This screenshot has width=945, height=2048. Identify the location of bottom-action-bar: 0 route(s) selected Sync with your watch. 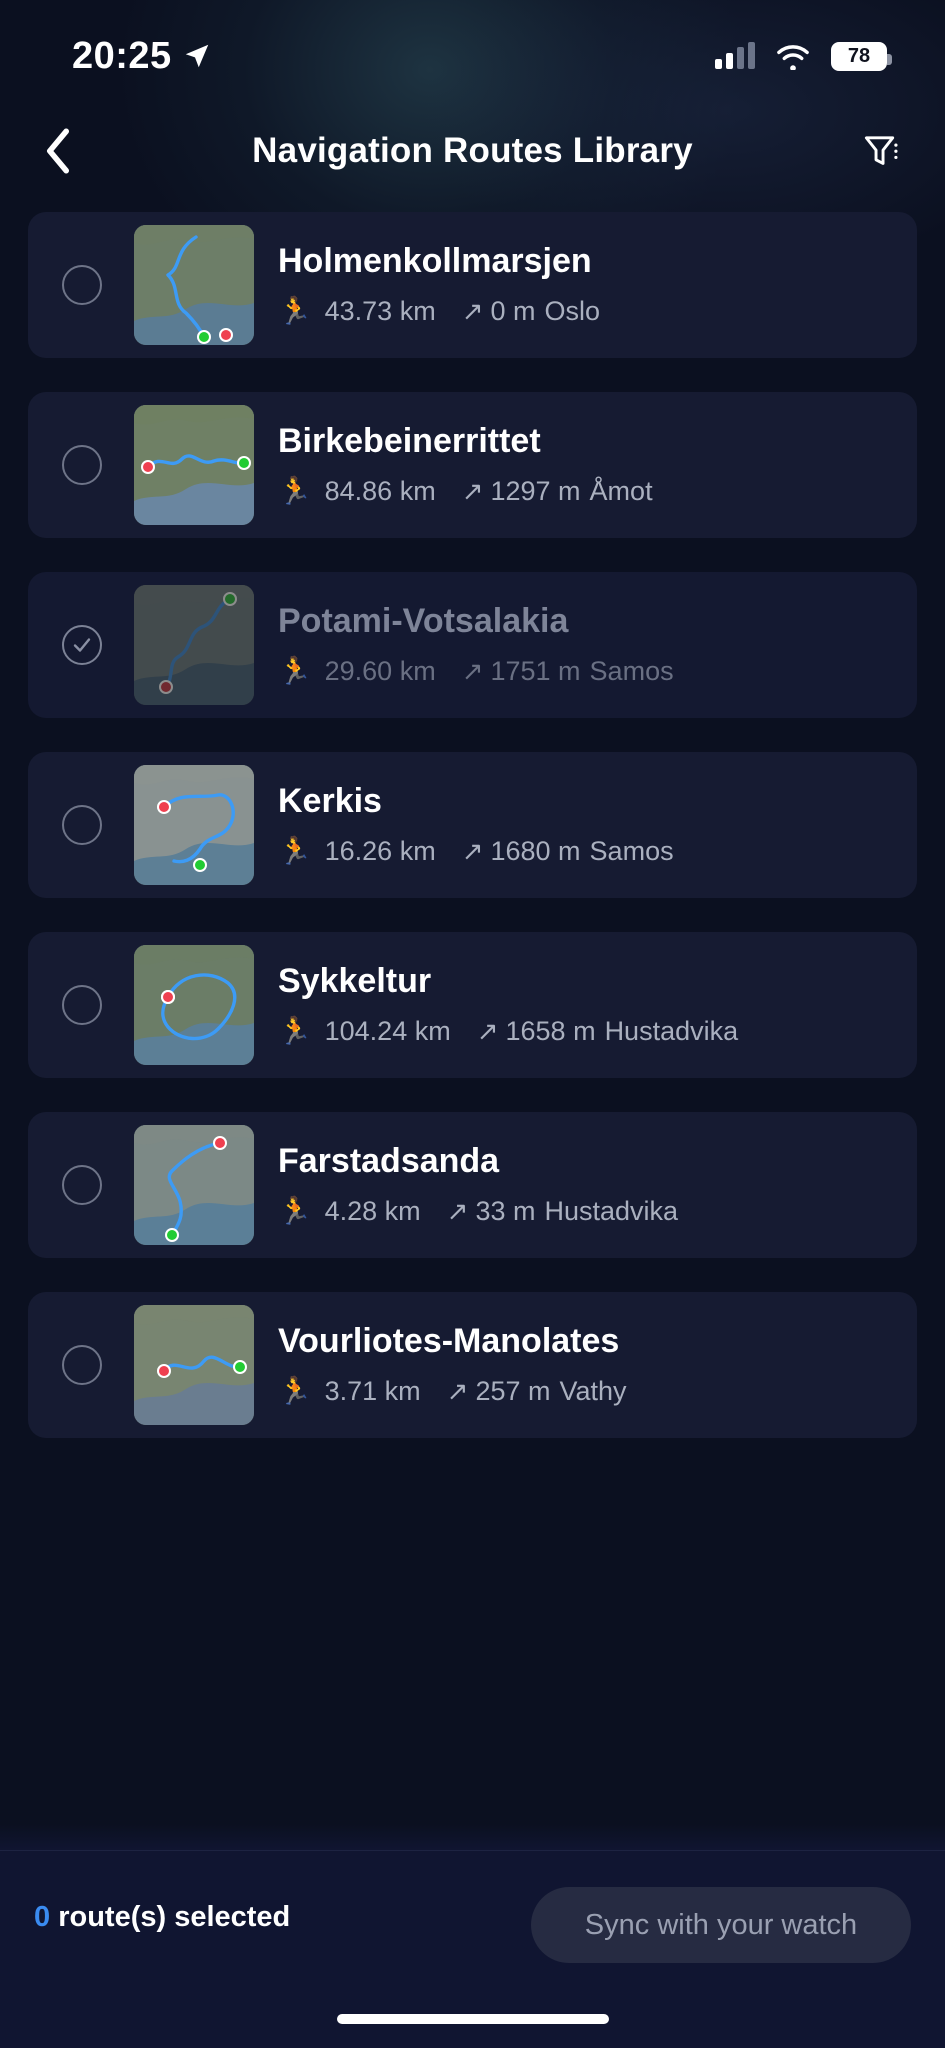
(472, 1949).